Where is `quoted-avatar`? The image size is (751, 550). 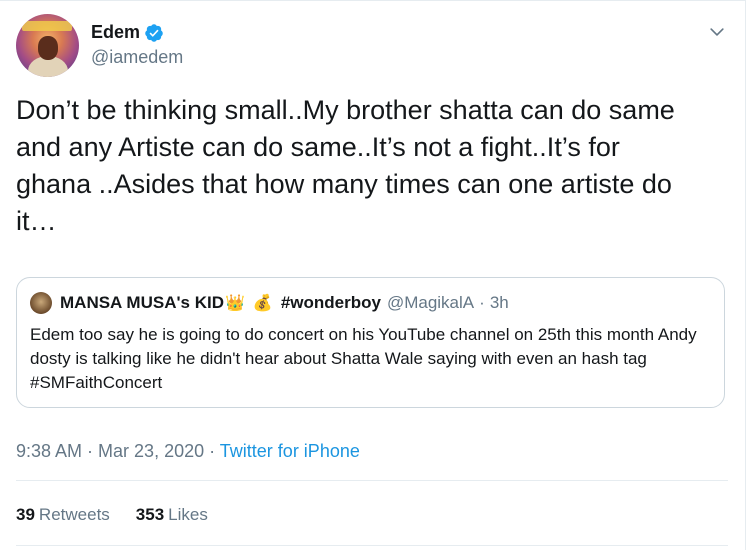
quoted-avatar is located at coordinates (41, 303).